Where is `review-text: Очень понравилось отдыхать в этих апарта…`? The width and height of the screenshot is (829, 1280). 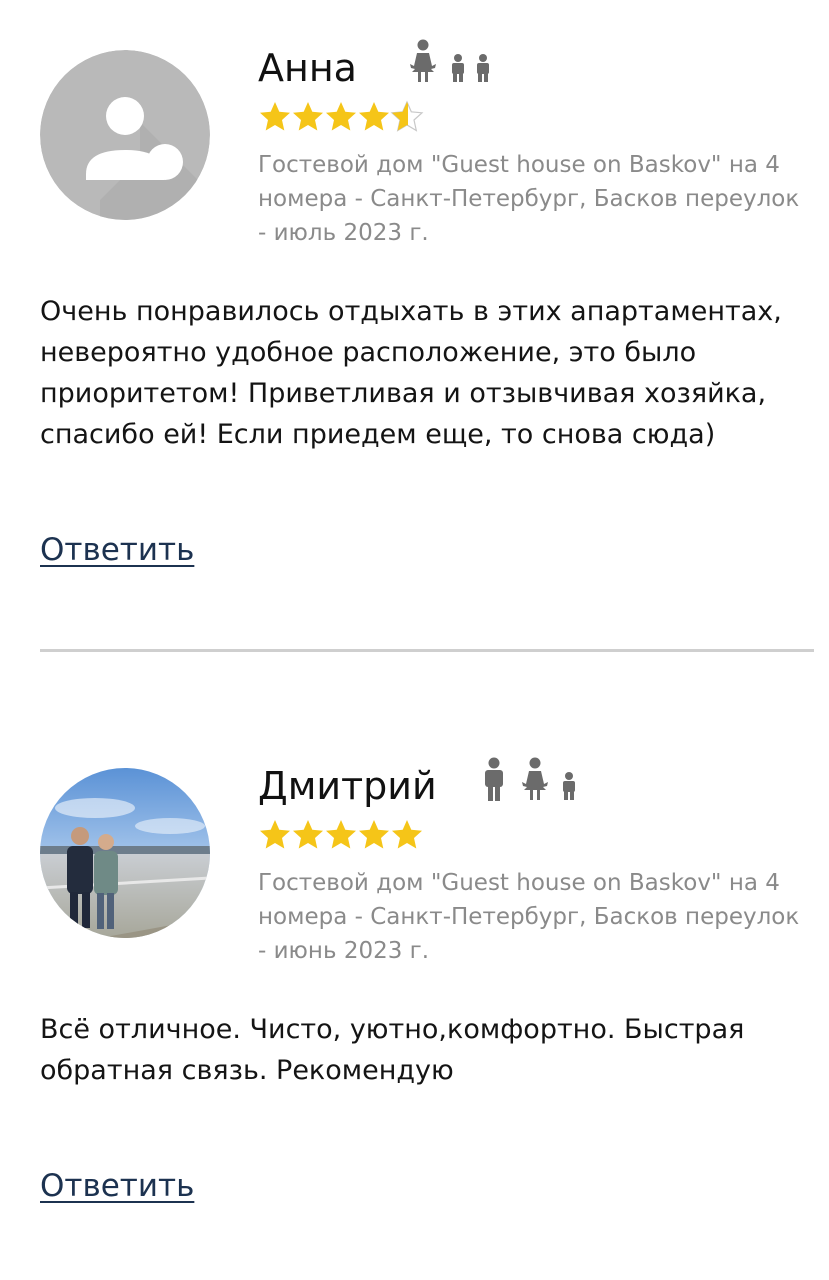
review-text: Очень понравилось отдыхать в этих апарта… is located at coordinates (411, 373).